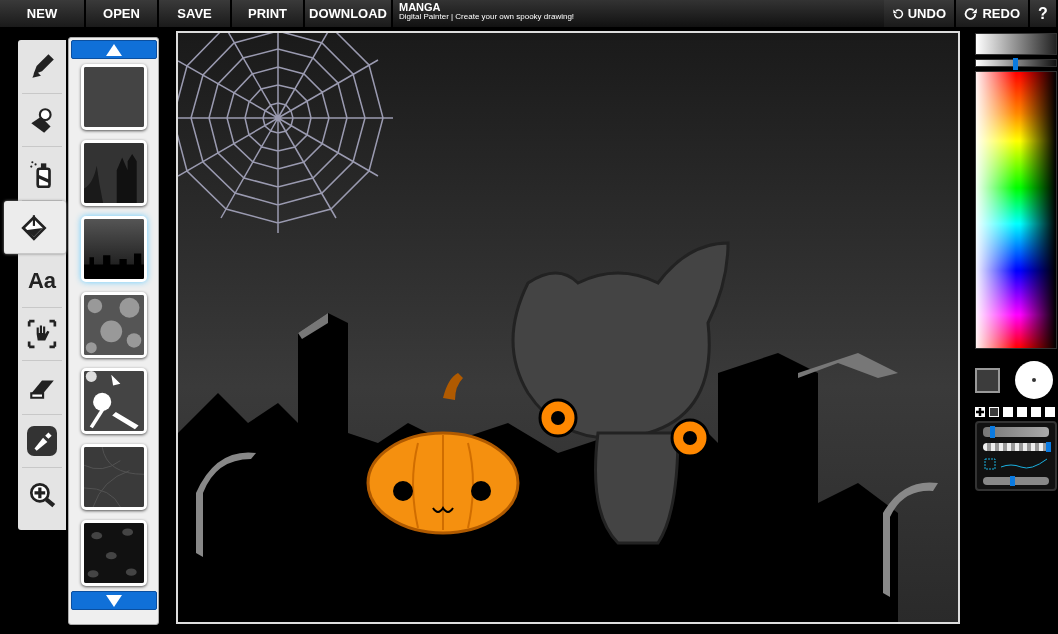  I want to click on brush-size-slider, so click(1016, 432).